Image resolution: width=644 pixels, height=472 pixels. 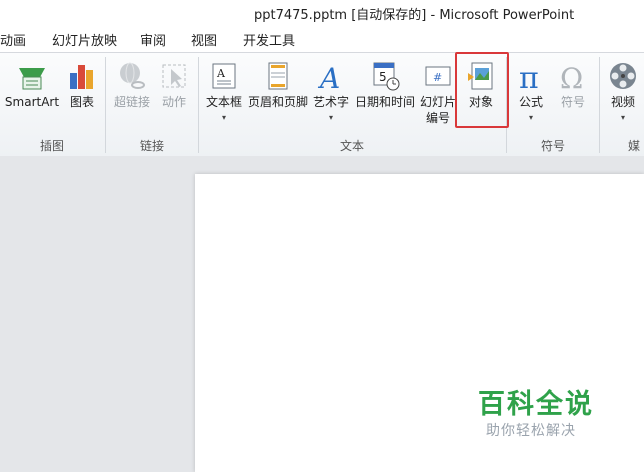 I want to click on group-divider, so click(x=599, y=105).